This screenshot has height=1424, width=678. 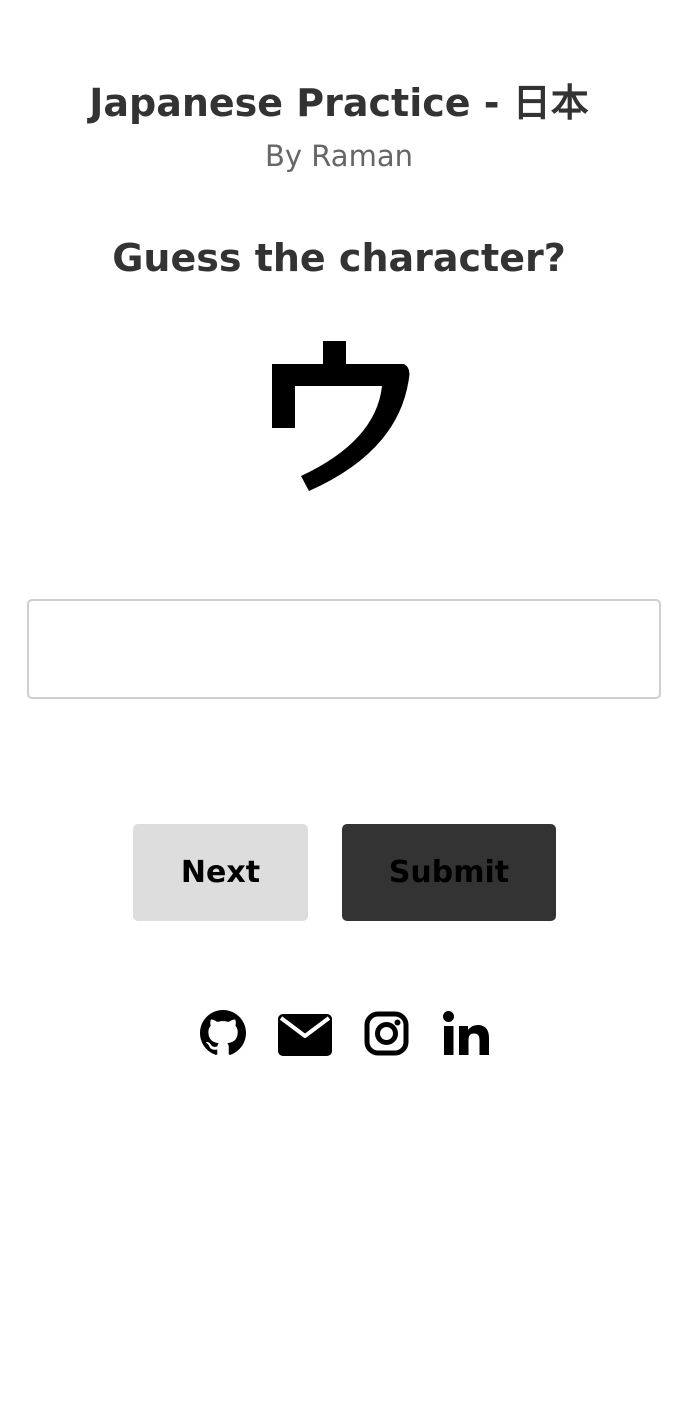 What do you see at coordinates (305, 1039) in the screenshot?
I see `envelope-icon` at bounding box center [305, 1039].